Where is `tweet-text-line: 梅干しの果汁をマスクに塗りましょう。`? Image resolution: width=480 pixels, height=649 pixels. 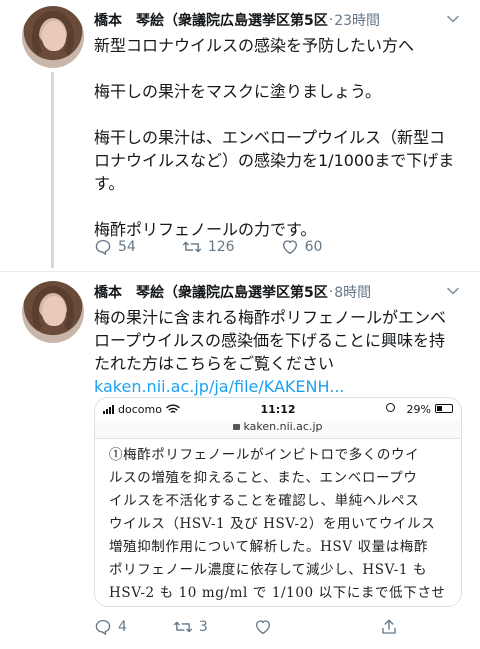 tweet-text-line: 梅干しの果汁をマスクに塗りましょう。 is located at coordinates (238, 91).